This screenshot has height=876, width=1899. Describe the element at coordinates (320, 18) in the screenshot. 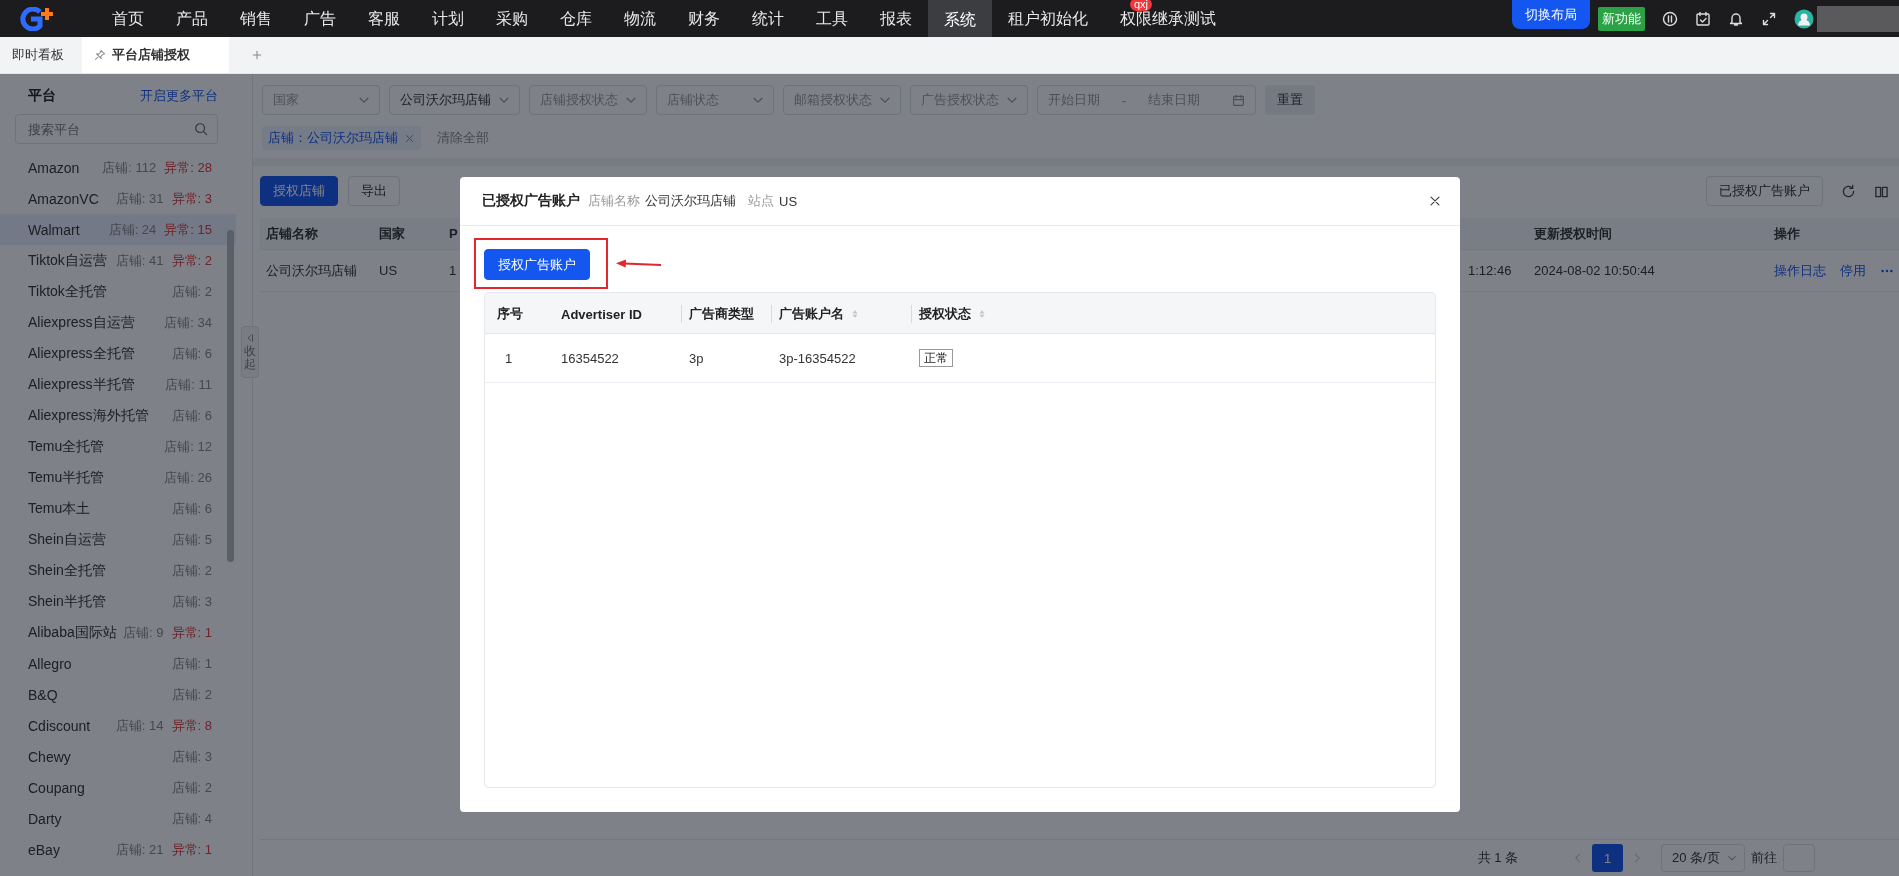

I see `nav-menu-item: 广告` at that location.